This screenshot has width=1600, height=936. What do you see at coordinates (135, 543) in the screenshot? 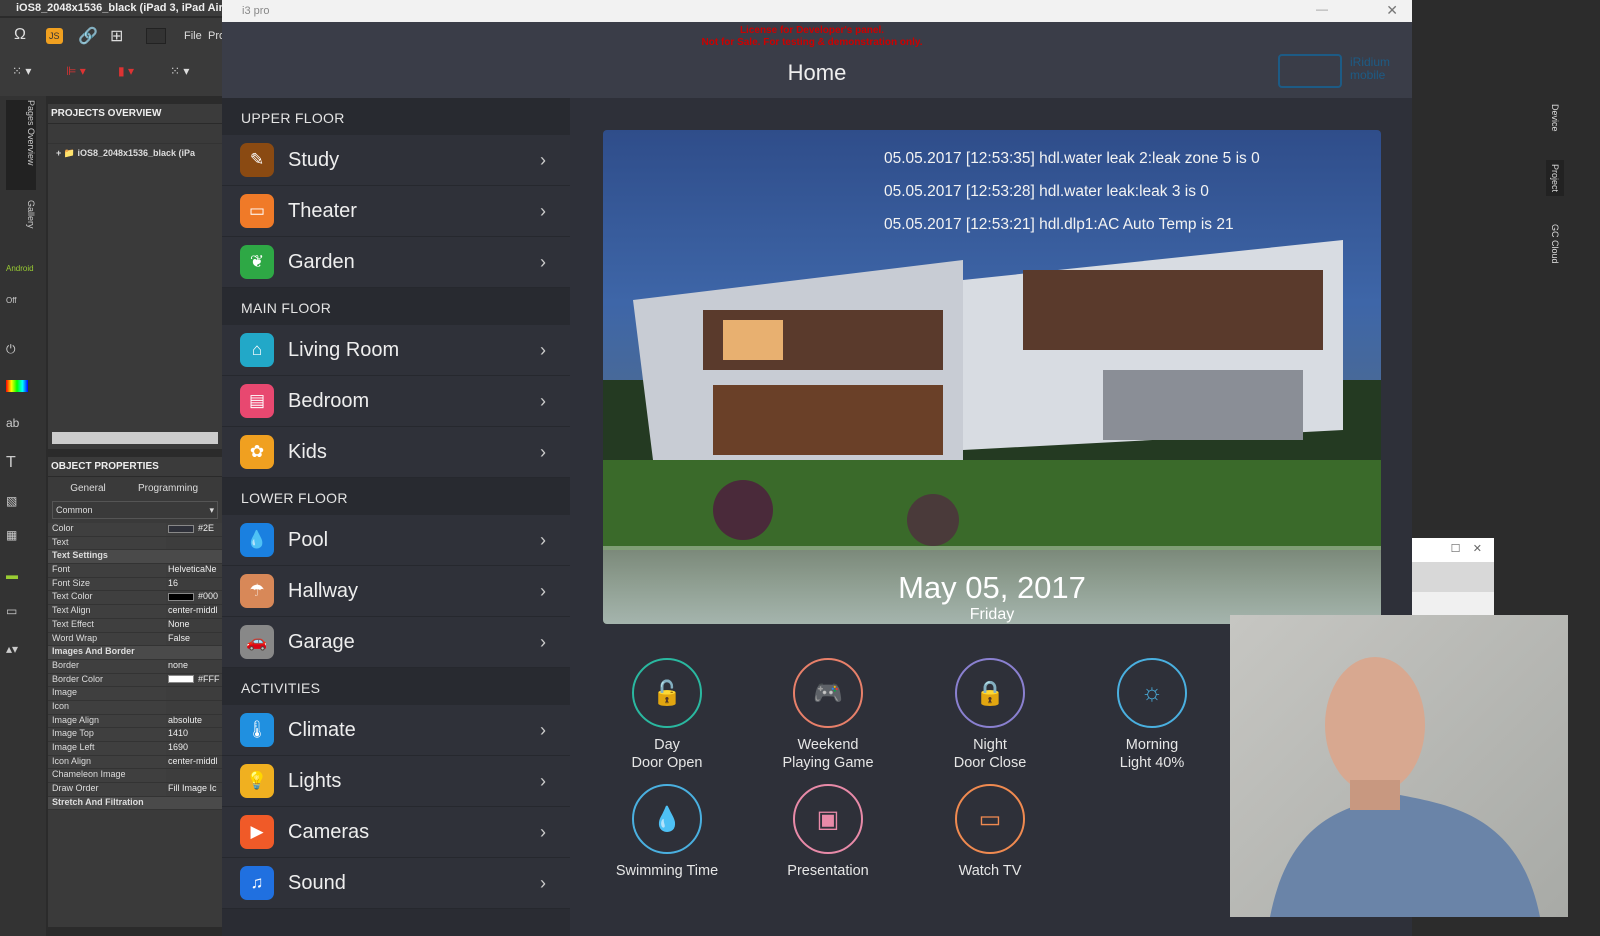
I see `property-row: Text` at bounding box center [135, 543].